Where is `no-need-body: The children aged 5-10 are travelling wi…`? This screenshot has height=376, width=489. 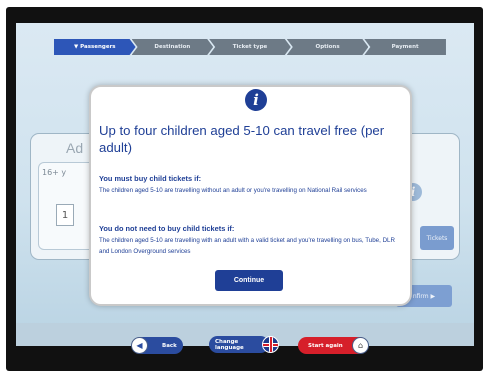 no-need-body: The children aged 5-10 are travelling wi… is located at coordinates (247, 246).